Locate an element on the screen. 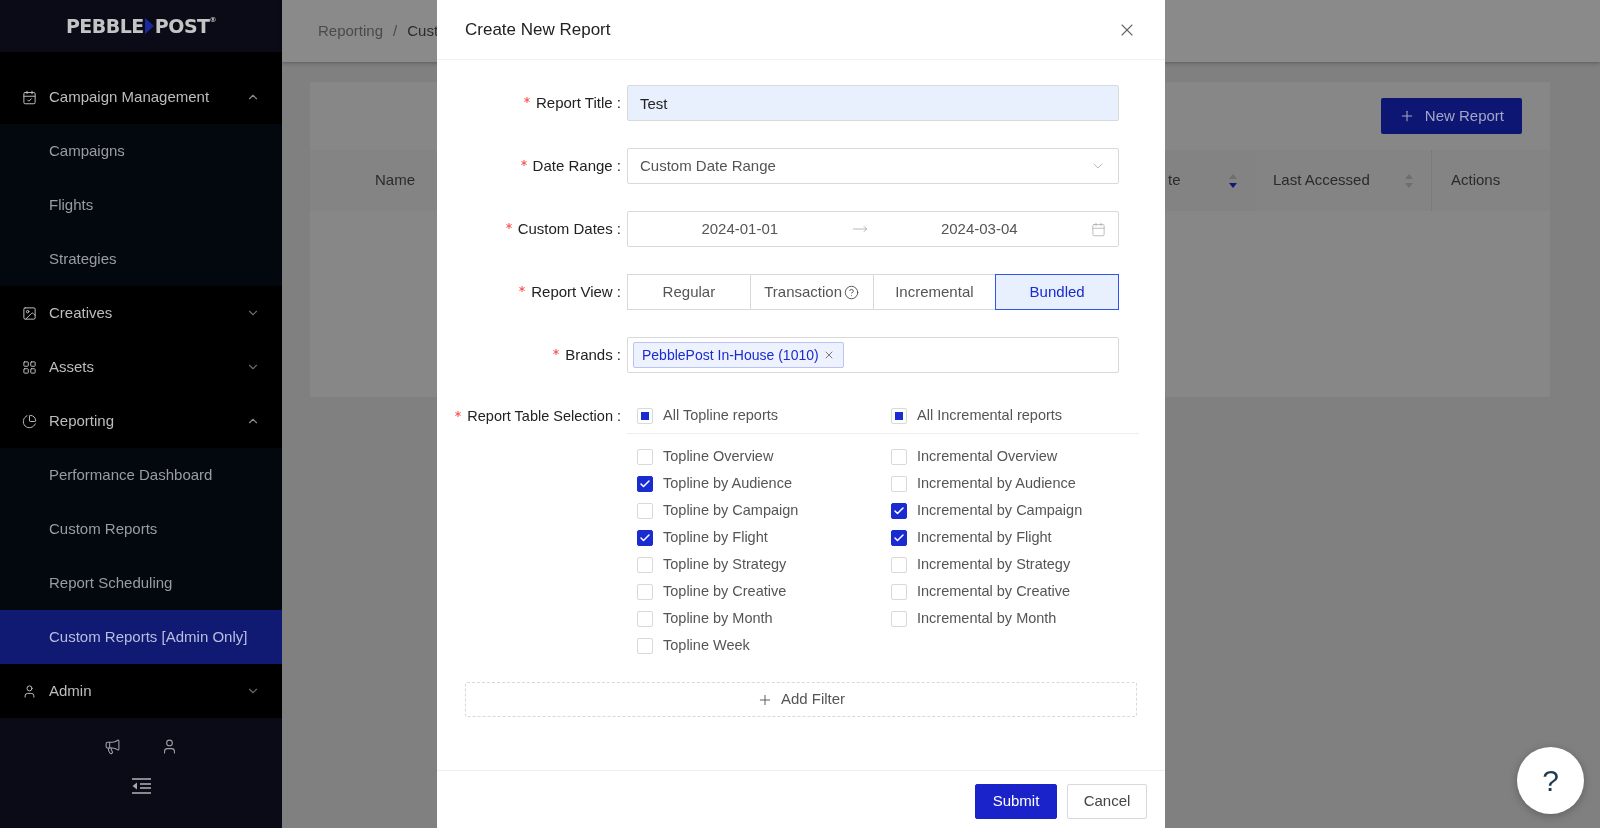 Image resolution: width=1600 pixels, height=828 pixels. checkbox-label: All Topline reports is located at coordinates (720, 415).